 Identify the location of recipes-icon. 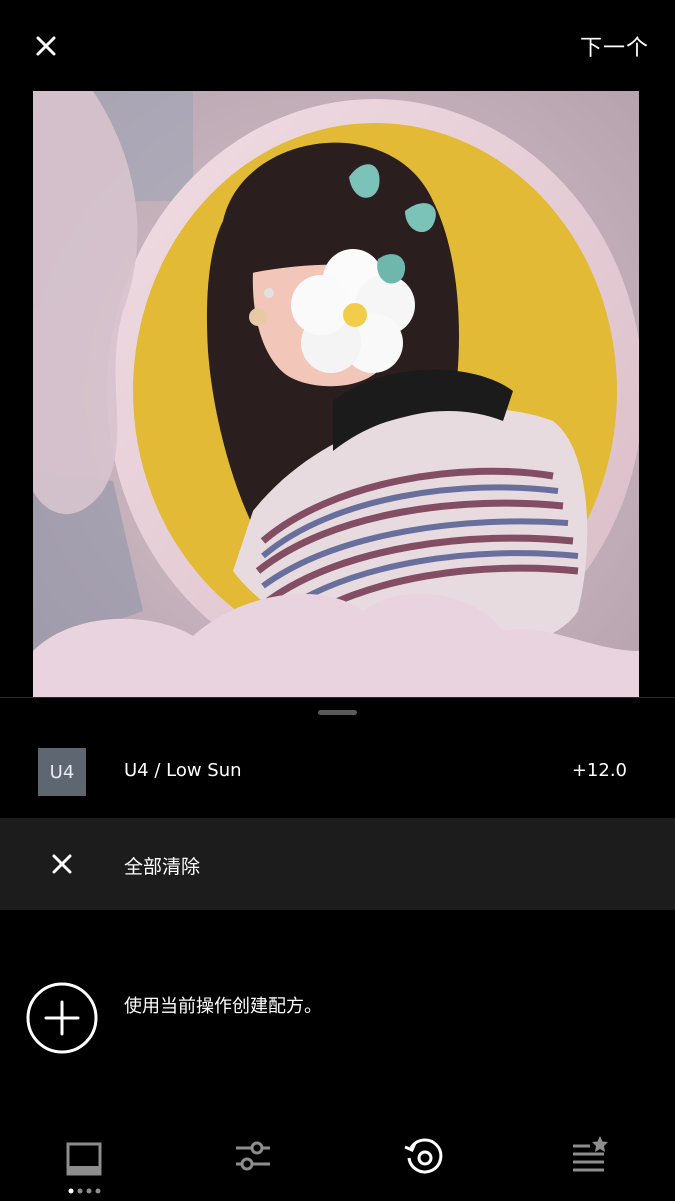
(590, 1154).